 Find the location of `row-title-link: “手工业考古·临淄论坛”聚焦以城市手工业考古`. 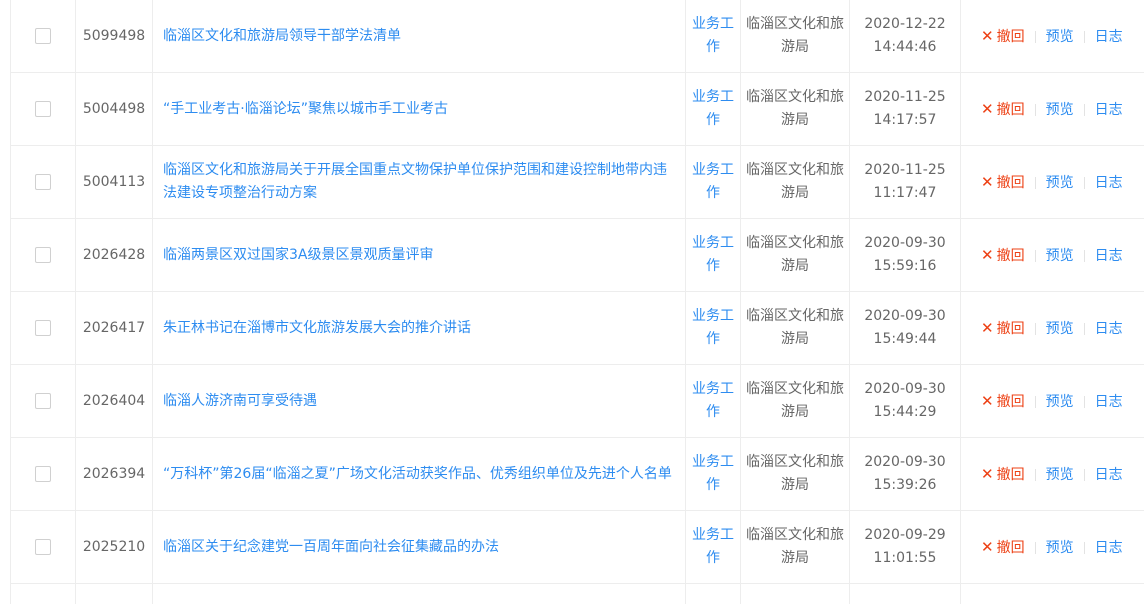

row-title-link: “手工业考古·临淄论坛”聚焦以城市手工业考古 is located at coordinates (419, 109).